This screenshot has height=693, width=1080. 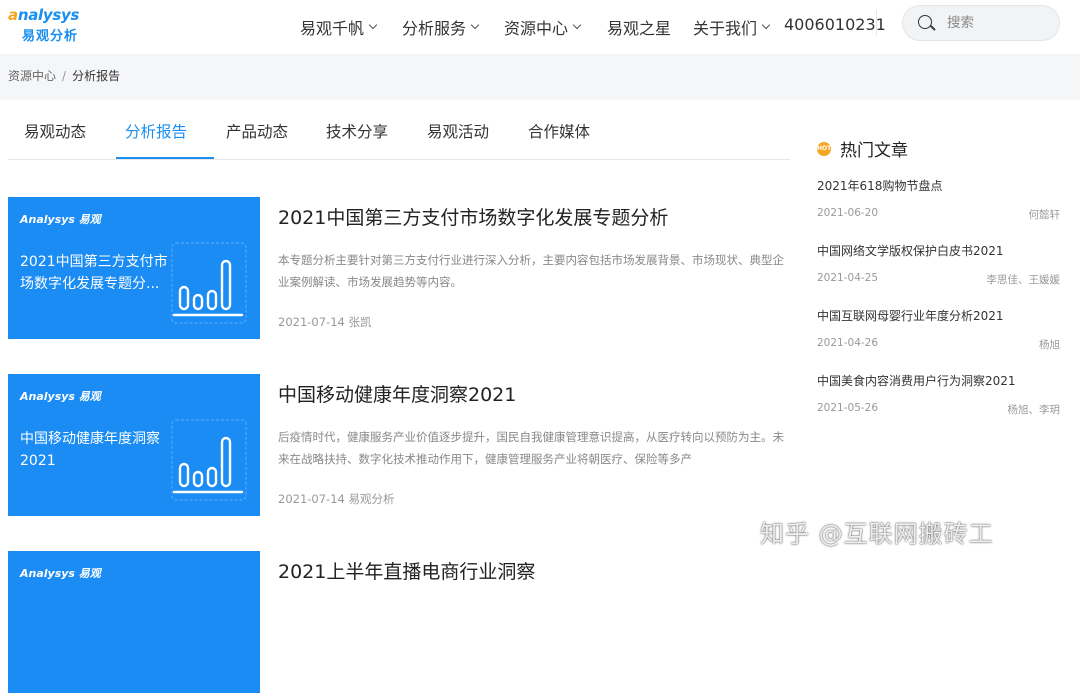 I want to click on nav-item-analysis-service: 分析服务, so click(x=441, y=27).